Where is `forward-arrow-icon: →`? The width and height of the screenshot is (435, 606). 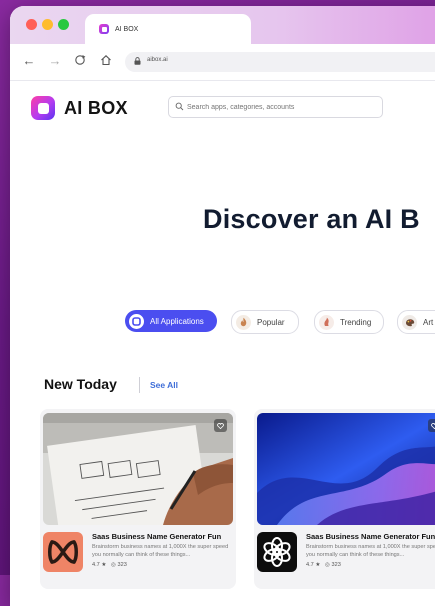 forward-arrow-icon: → is located at coordinates (55, 61).